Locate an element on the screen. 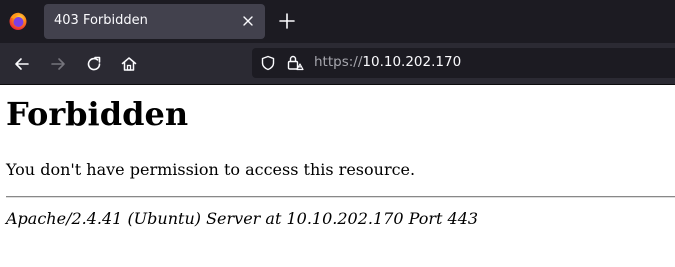  tab-title: 403 Forbidden is located at coordinates (101, 20).